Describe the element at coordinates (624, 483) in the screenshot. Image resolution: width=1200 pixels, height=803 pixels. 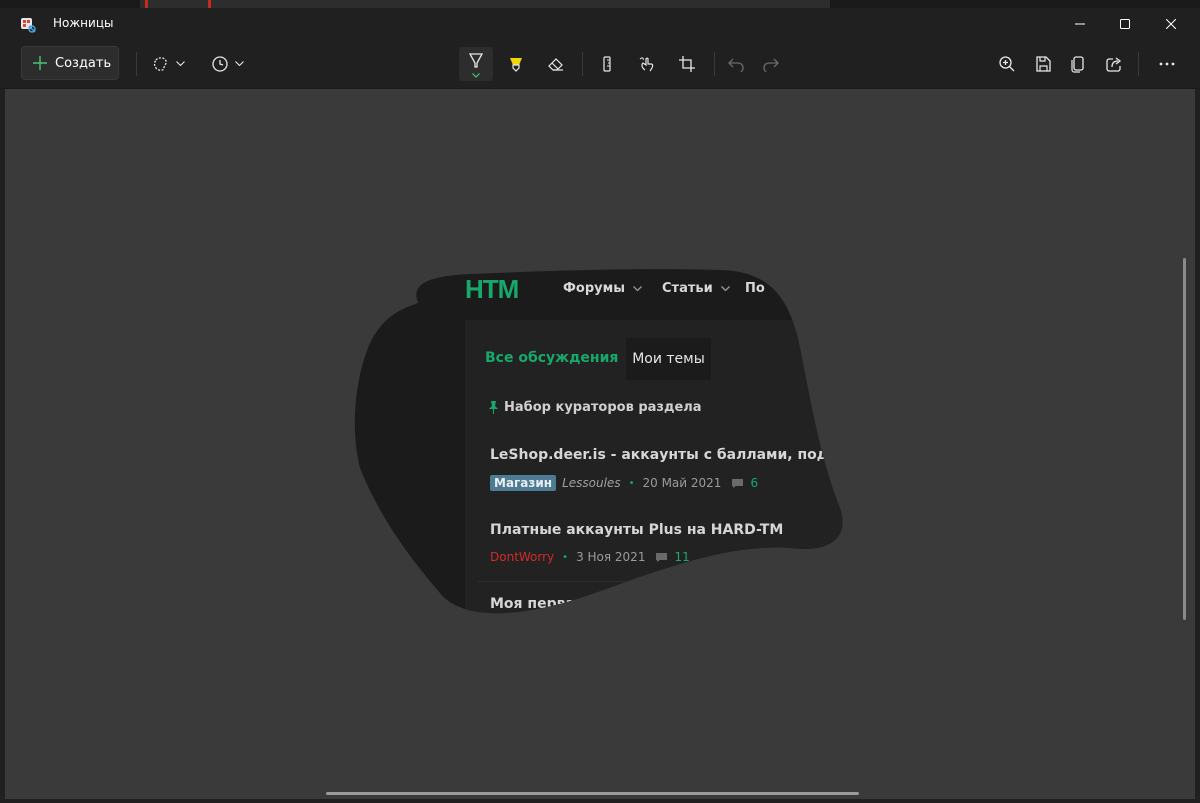
I see `thread-meta: Магазин Lessoules • 20 Май 2021 6` at that location.